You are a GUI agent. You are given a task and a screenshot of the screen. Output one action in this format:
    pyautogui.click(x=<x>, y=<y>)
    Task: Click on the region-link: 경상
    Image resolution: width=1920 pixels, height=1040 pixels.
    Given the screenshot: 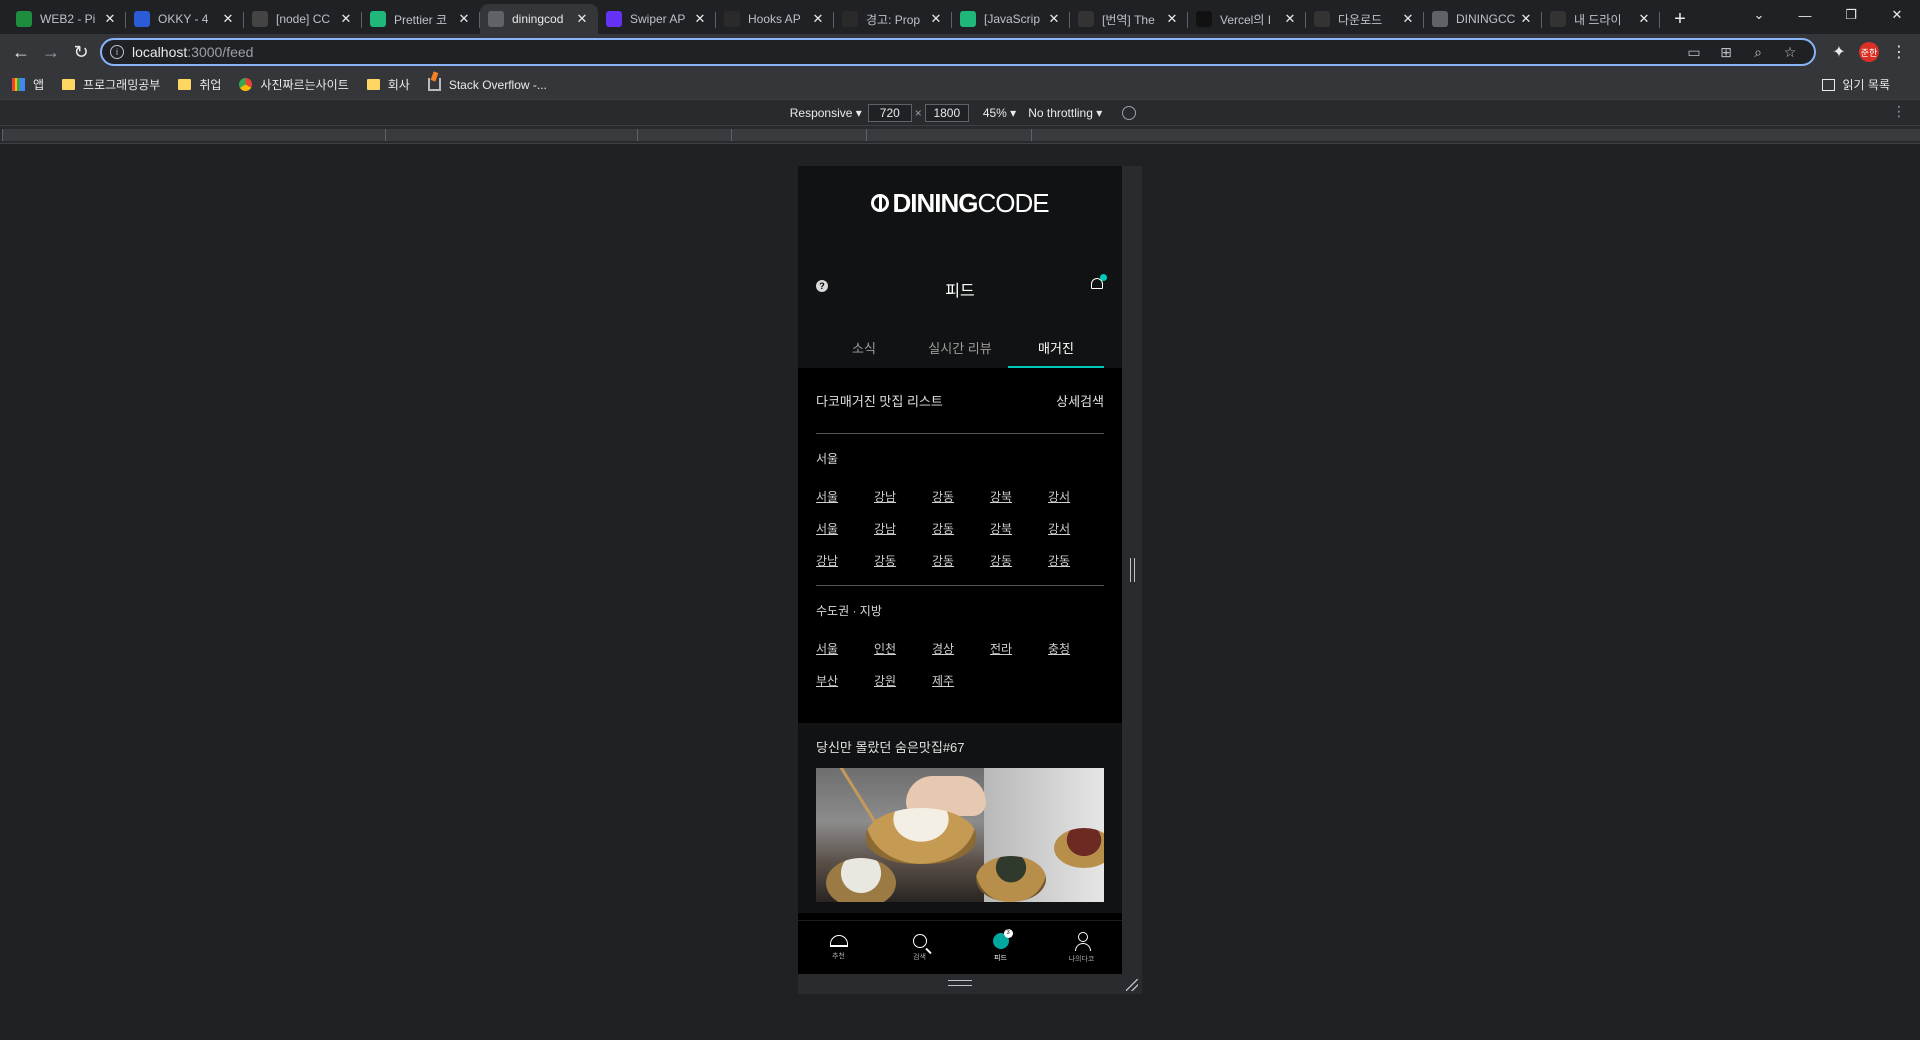 What is the action you would take?
    pyautogui.click(x=961, y=649)
    